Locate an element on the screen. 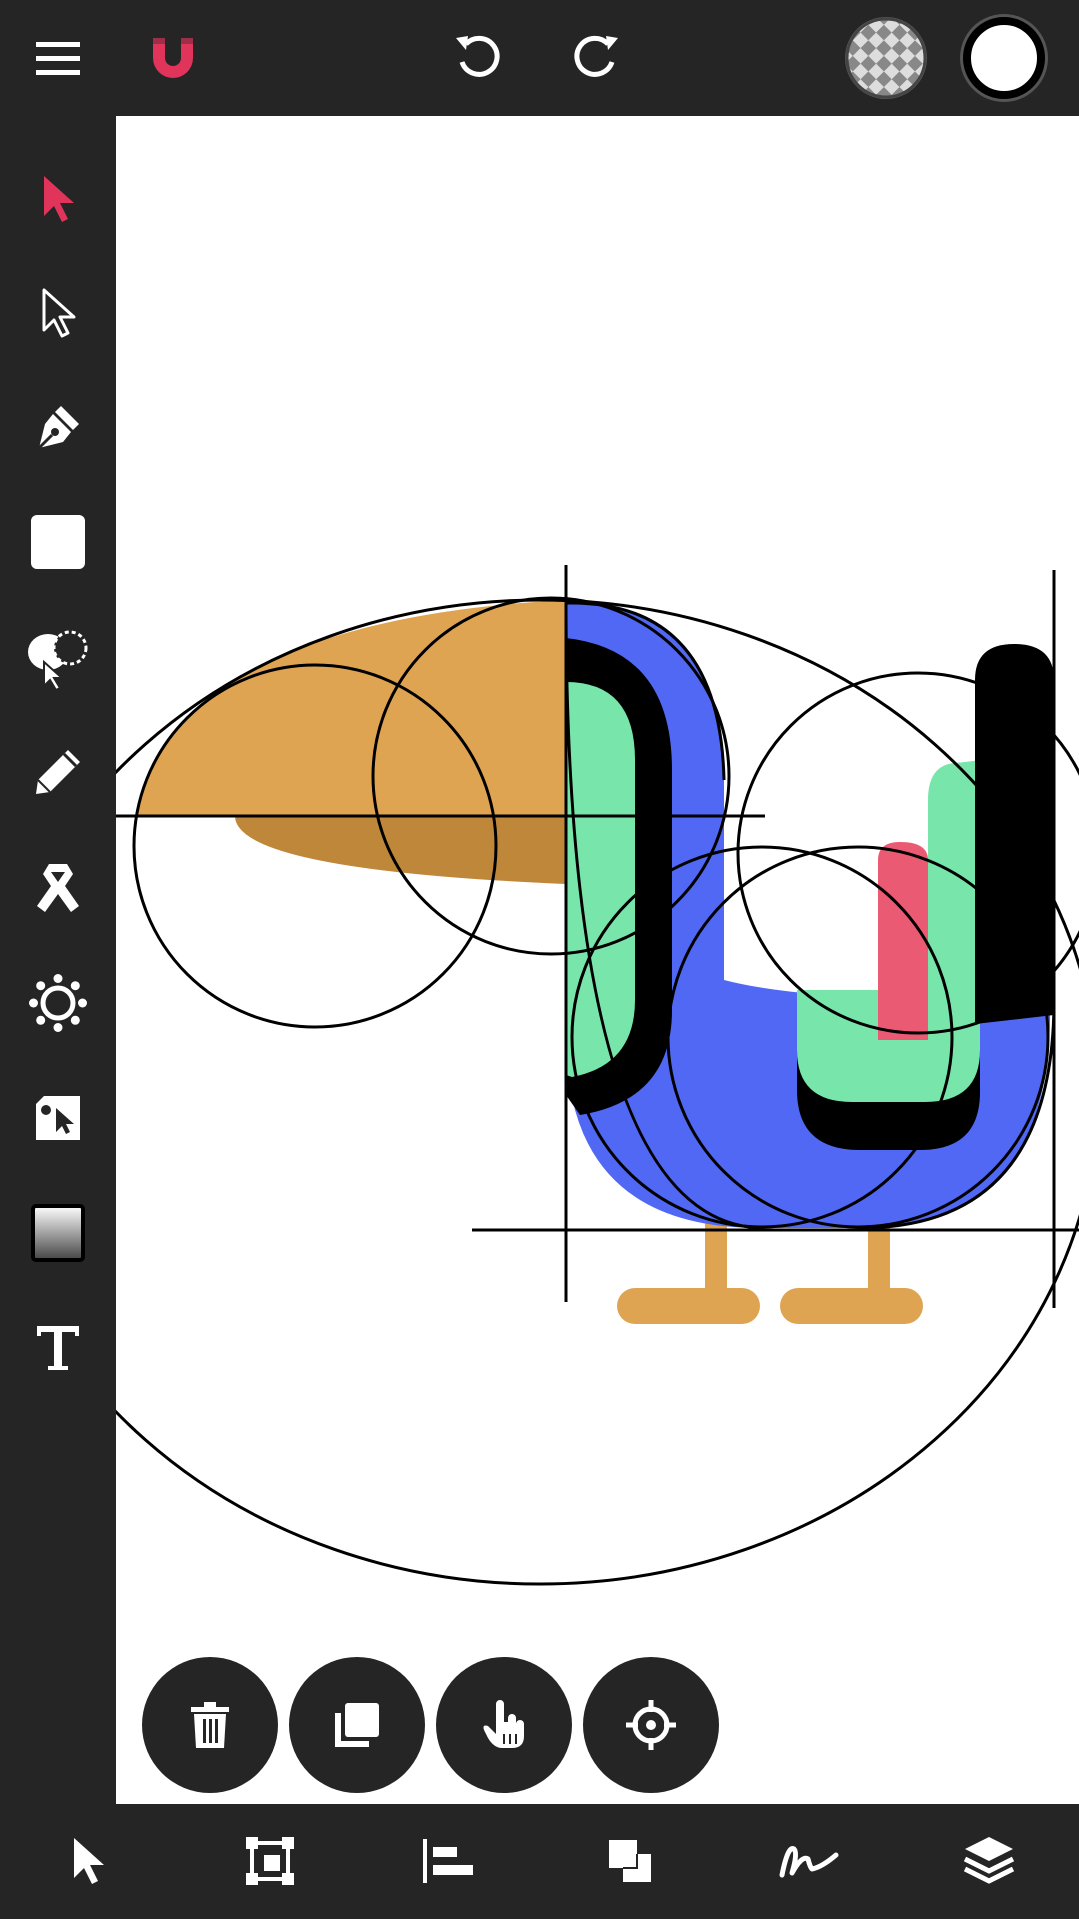 Image resolution: width=1079 pixels, height=1919 pixels. ribbon-icon is located at coordinates (58, 887).